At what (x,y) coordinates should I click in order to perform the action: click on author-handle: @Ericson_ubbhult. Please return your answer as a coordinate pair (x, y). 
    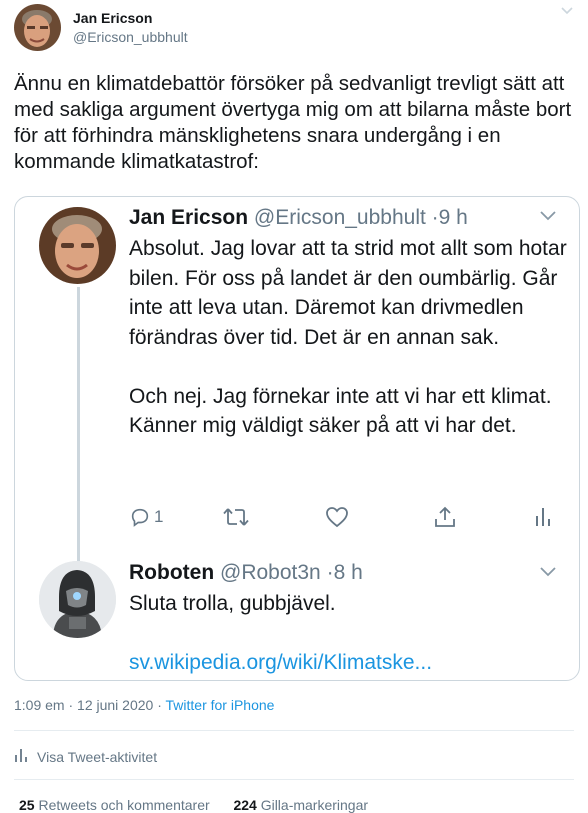
    Looking at the image, I should click on (130, 37).